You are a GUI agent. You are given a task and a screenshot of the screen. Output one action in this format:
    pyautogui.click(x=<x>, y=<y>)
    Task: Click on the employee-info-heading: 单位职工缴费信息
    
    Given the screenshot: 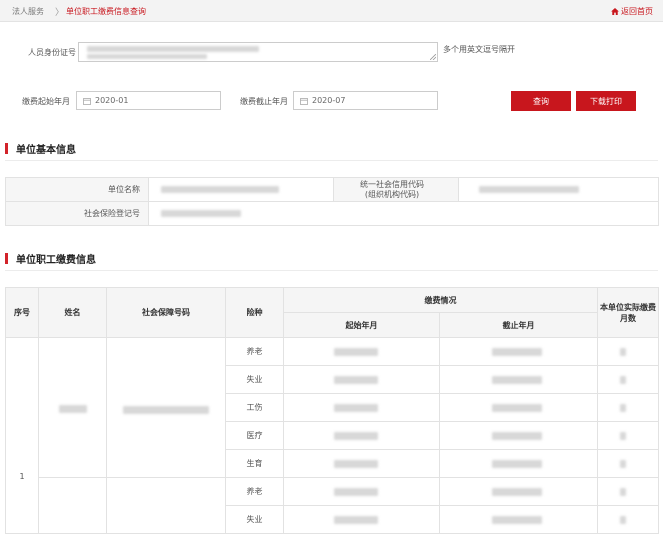 What is the action you would take?
    pyautogui.click(x=50, y=258)
    